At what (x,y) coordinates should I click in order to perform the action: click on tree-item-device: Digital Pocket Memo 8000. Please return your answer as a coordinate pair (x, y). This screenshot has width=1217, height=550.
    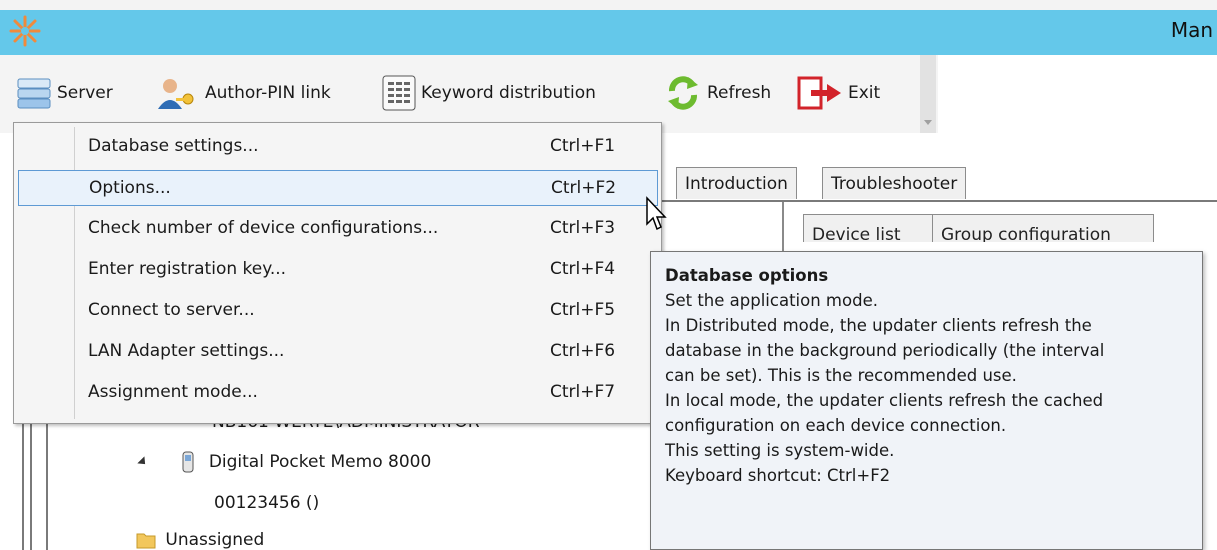
    Looking at the image, I should click on (284, 462).